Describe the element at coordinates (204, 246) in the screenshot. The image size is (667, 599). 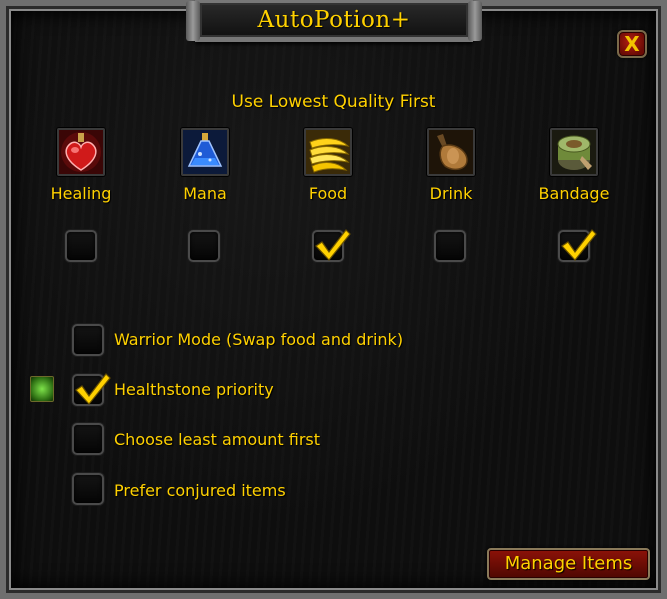
I see `mana-checkbox` at that location.